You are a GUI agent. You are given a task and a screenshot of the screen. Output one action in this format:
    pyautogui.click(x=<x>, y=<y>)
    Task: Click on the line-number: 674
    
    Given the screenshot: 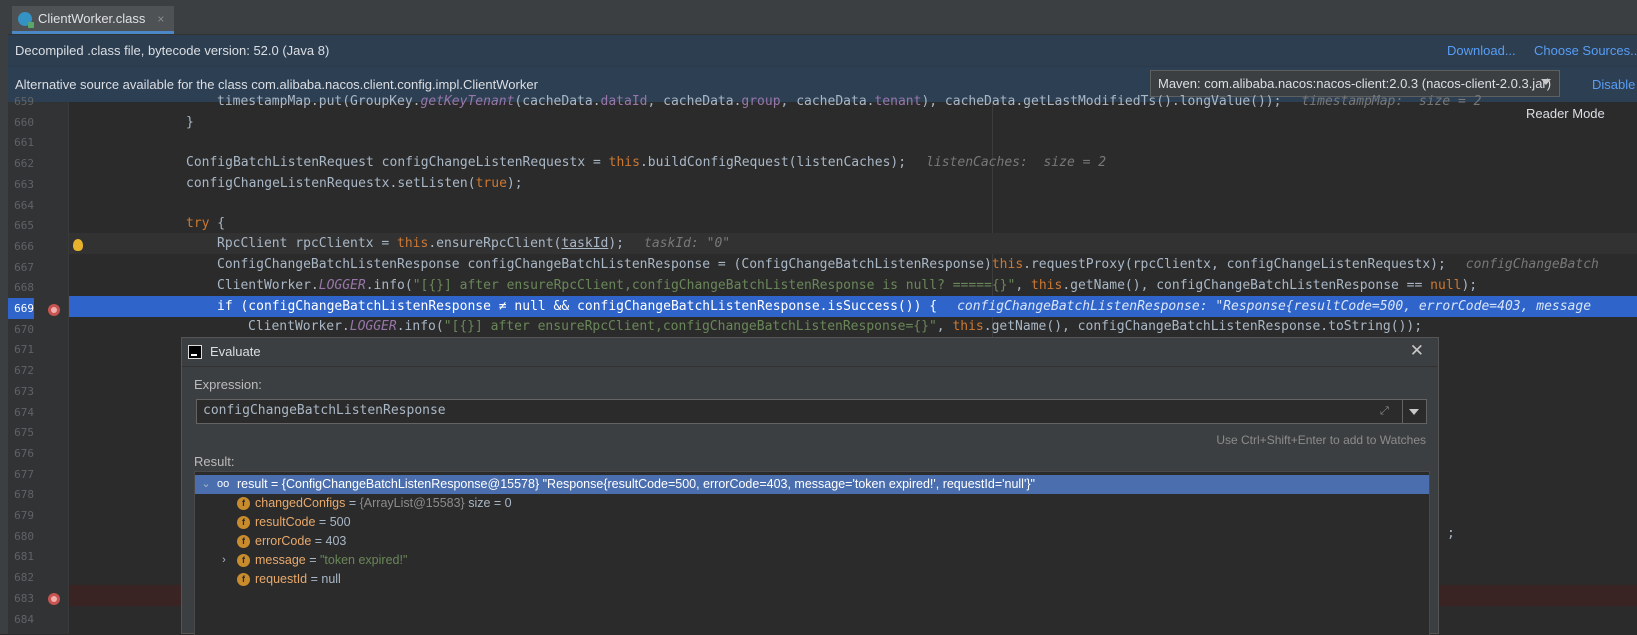 What is the action you would take?
    pyautogui.click(x=24, y=412)
    